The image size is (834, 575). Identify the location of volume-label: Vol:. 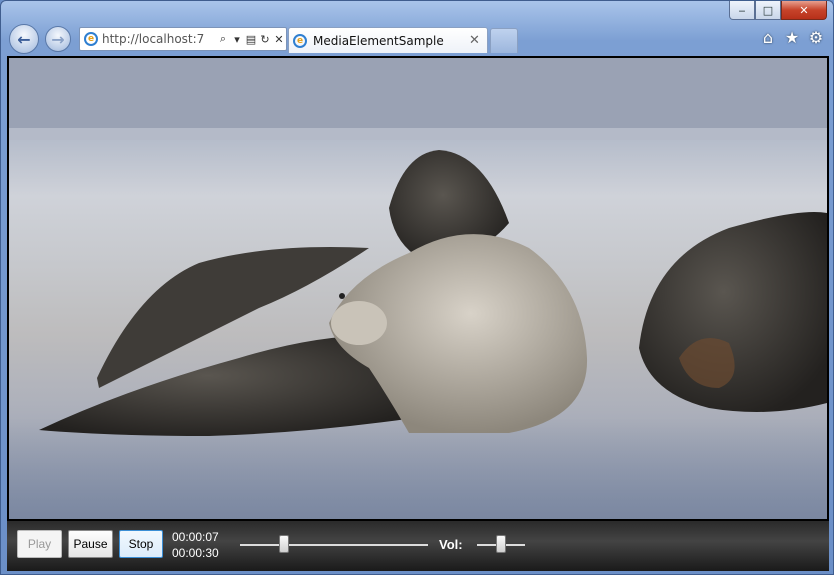
(451, 544).